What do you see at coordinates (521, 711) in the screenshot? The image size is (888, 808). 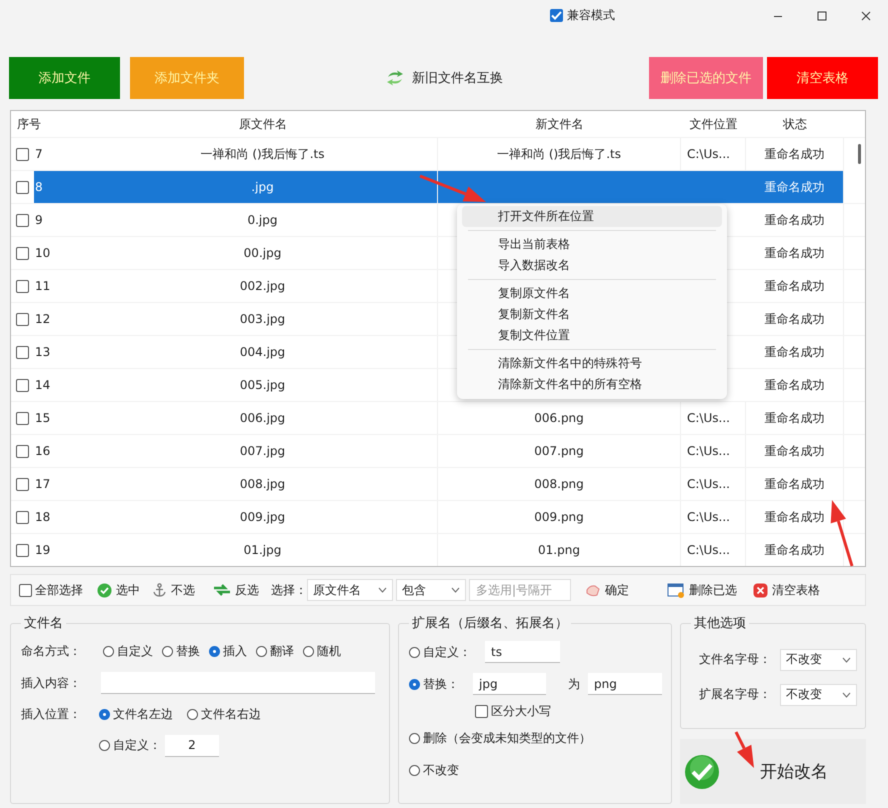 I see `checkbox-label: 区分大小写` at bounding box center [521, 711].